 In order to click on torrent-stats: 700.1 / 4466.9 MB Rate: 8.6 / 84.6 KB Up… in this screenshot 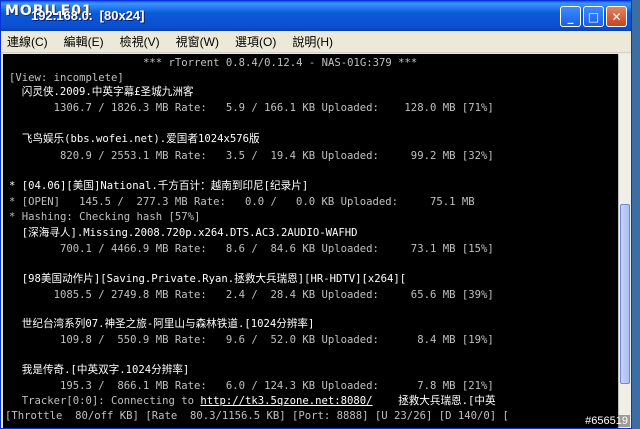, I will do `click(251, 249)`.